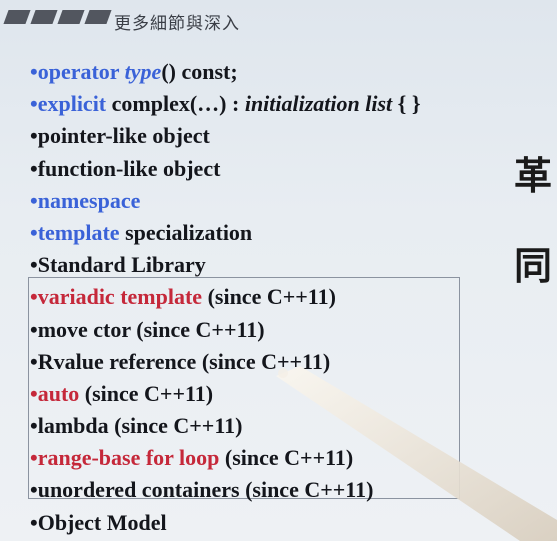  What do you see at coordinates (143, 71) in the screenshot?
I see `keyword-italic: type` at bounding box center [143, 71].